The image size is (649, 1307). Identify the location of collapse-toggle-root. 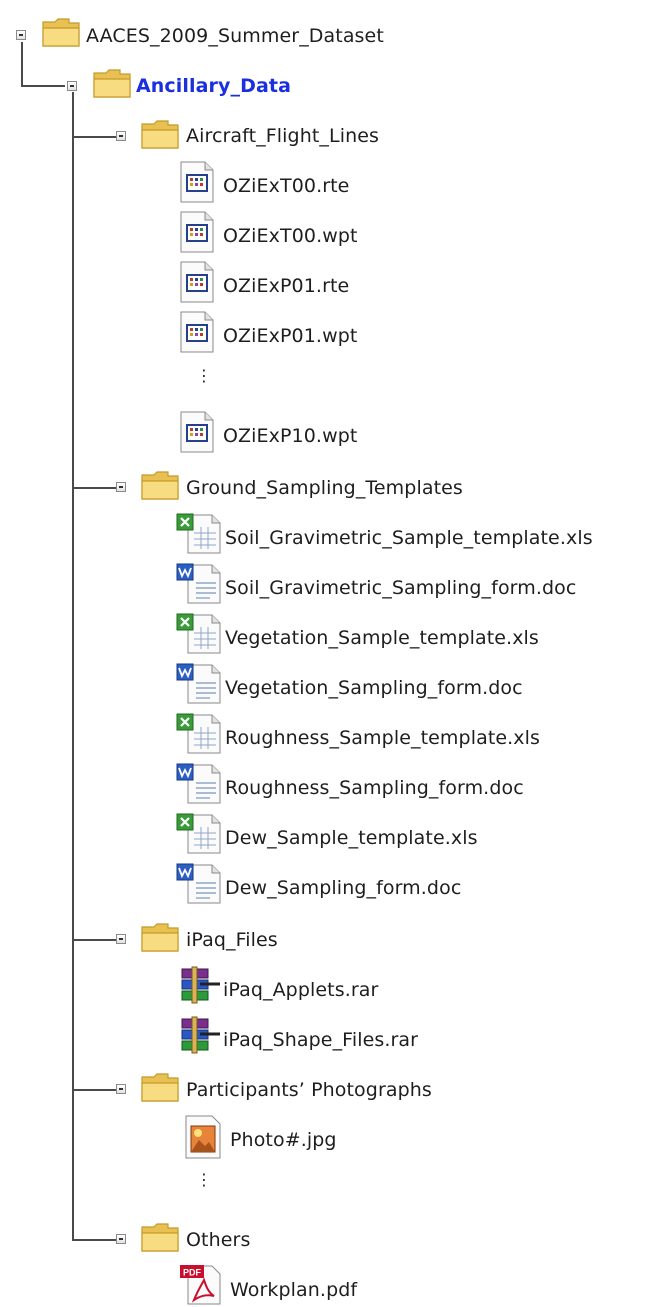
(21, 35).